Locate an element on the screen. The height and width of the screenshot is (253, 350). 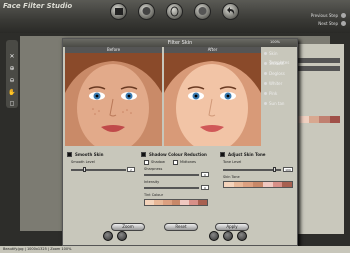
smooth-level-knob is located at coordinates (84, 169).